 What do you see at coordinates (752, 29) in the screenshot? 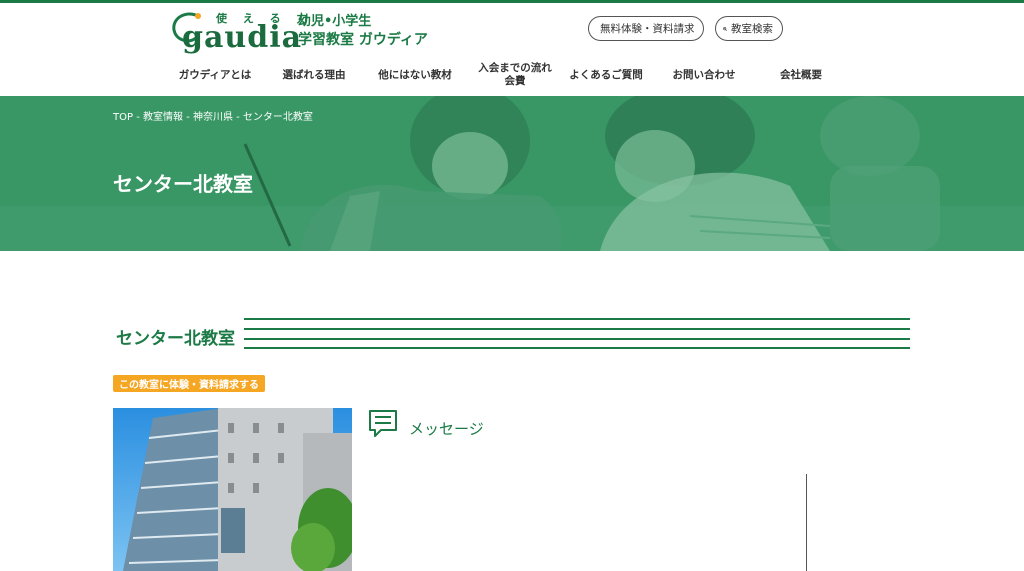
I see `classroom-search-label: 教室検索` at bounding box center [752, 29].